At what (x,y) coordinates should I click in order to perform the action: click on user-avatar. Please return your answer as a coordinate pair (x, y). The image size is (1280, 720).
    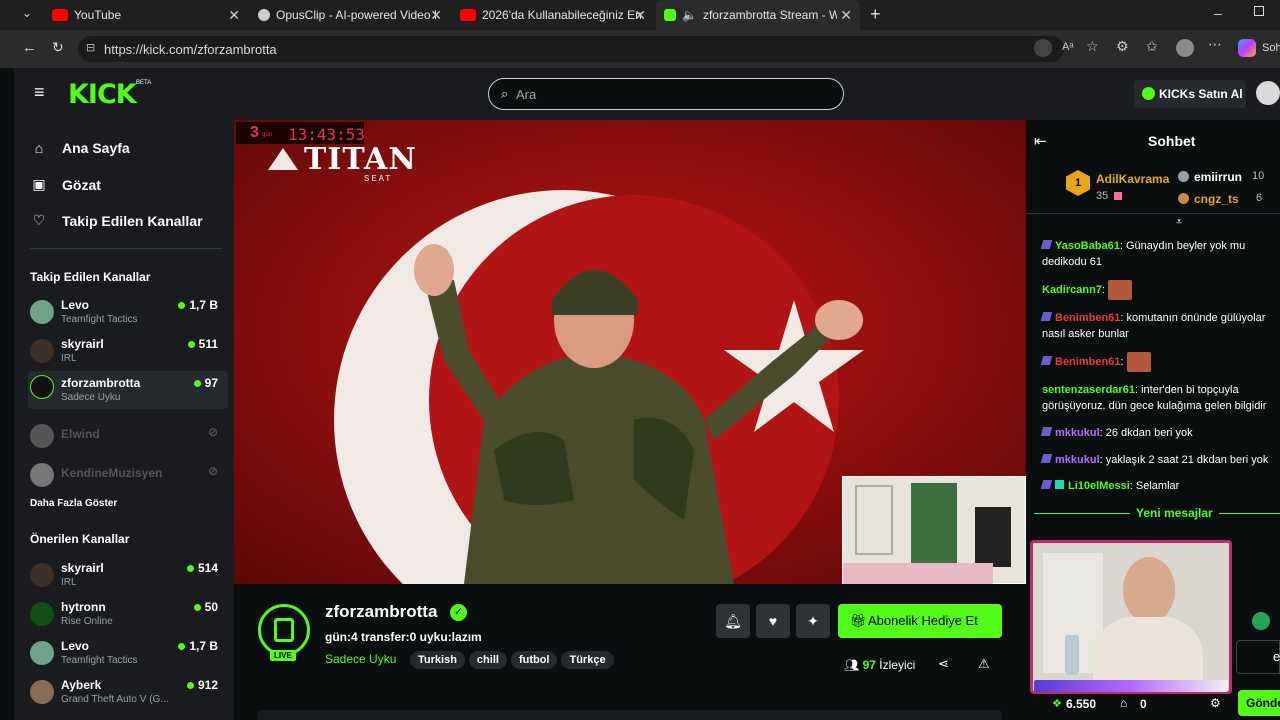
    Looking at the image, I should click on (1268, 93).